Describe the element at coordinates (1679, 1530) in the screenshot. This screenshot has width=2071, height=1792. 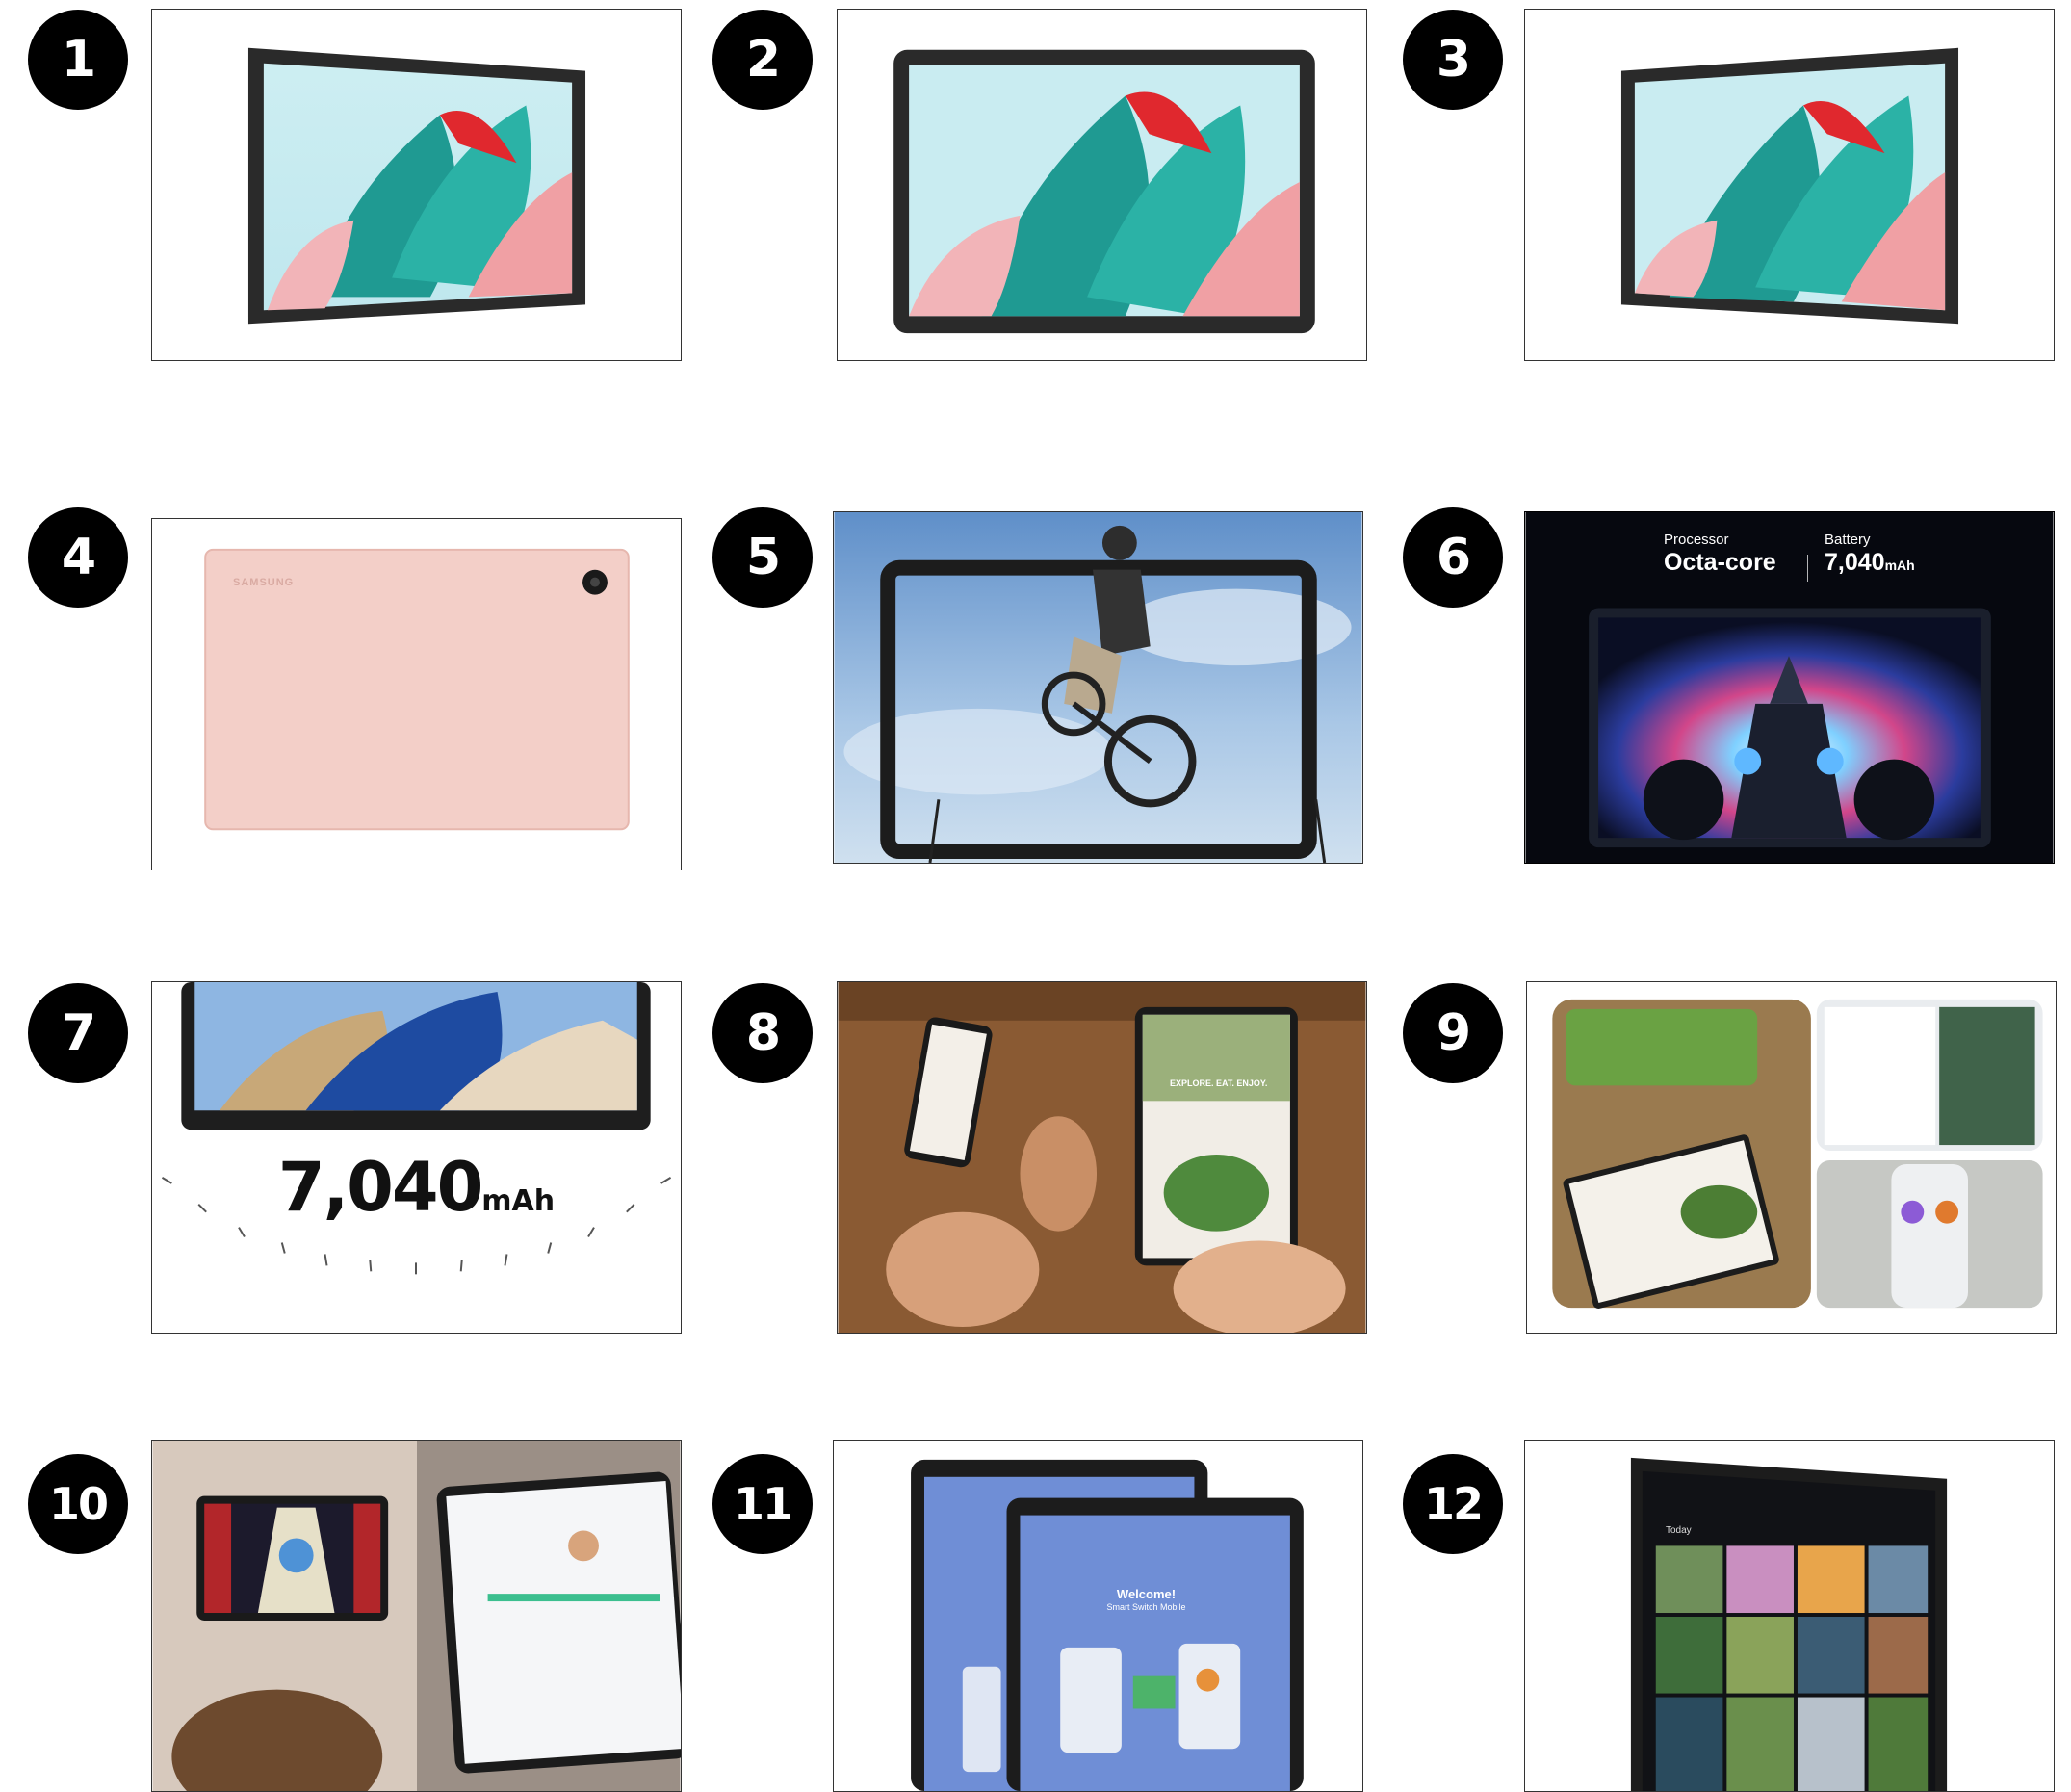
I see `gallery-heading: Today` at that location.